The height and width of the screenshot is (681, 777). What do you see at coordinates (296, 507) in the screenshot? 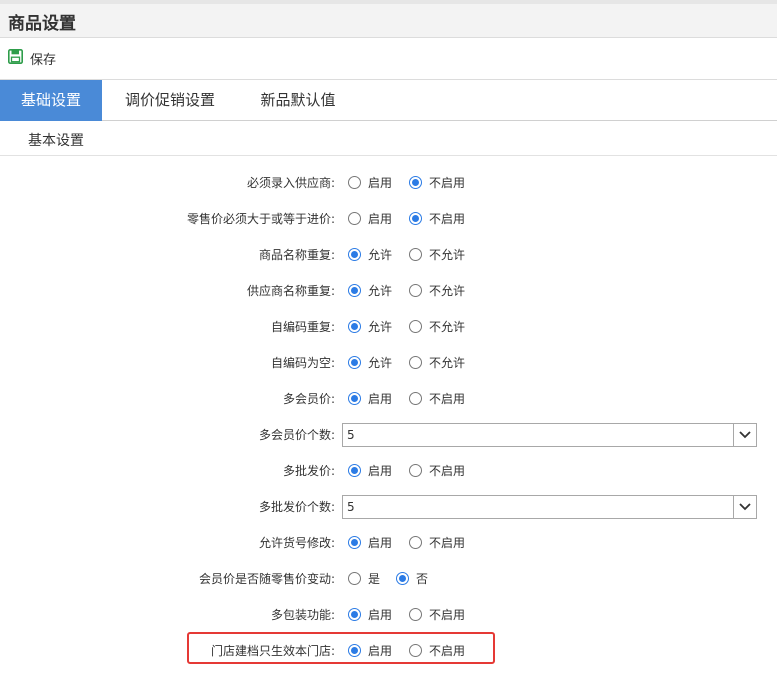
I see `setting-label: 多批发价个数:` at bounding box center [296, 507].